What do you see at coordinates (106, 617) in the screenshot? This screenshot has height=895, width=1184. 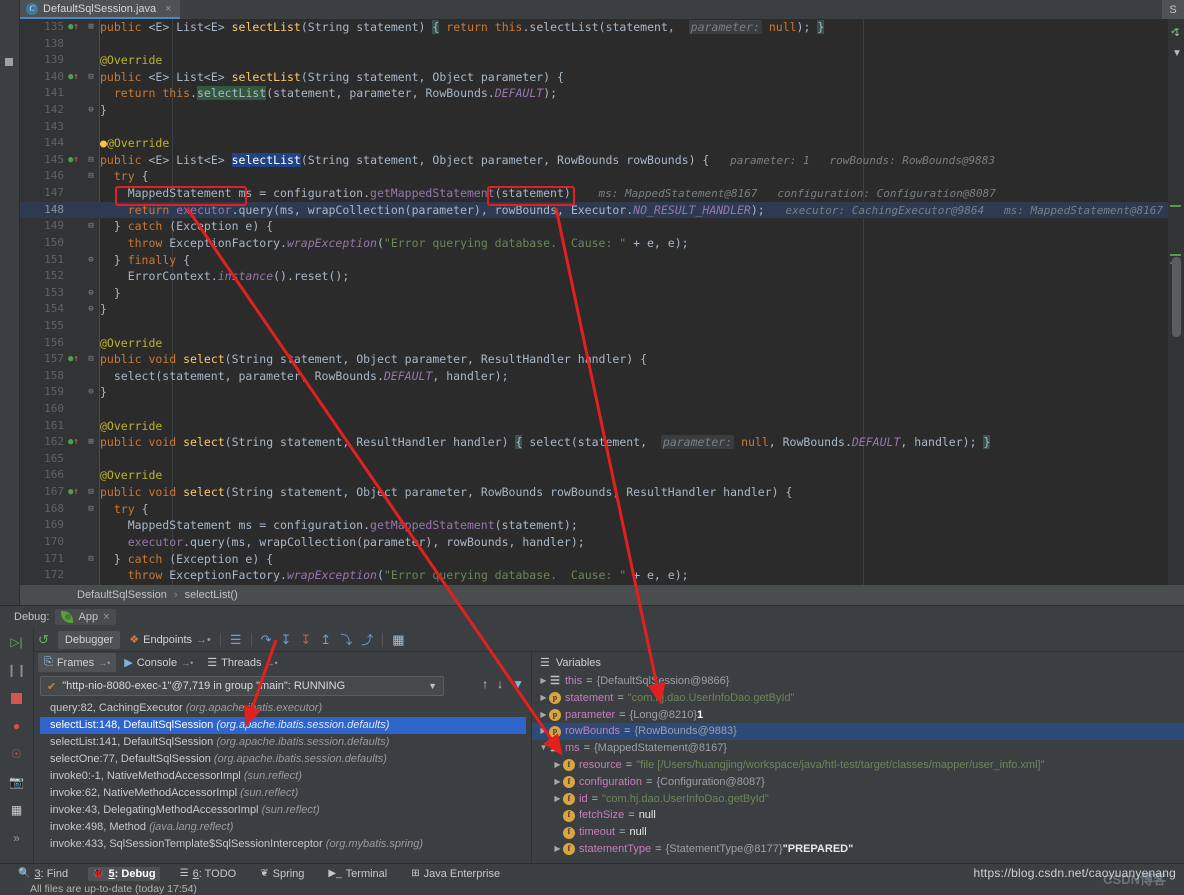 I see `close-icon: ×` at bounding box center [106, 617].